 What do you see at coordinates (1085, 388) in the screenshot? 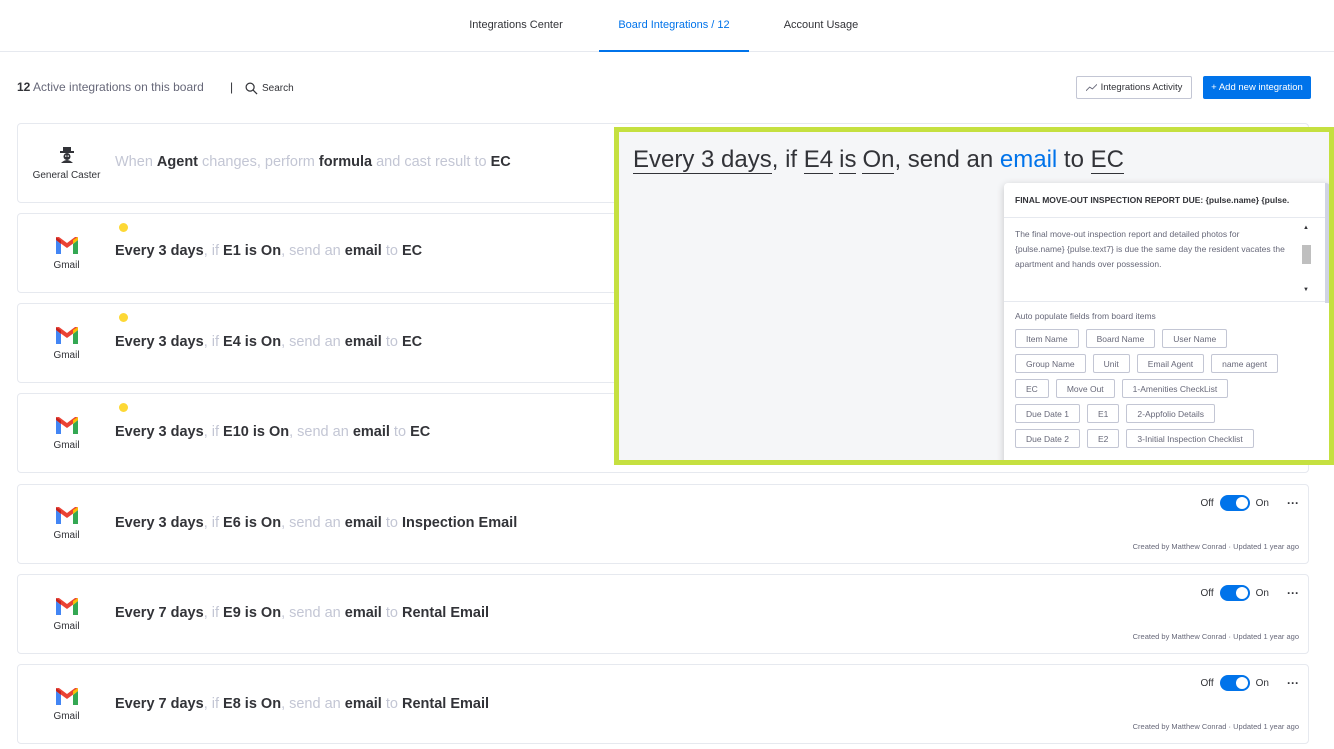
I see `field-chip: Move Out` at bounding box center [1085, 388].